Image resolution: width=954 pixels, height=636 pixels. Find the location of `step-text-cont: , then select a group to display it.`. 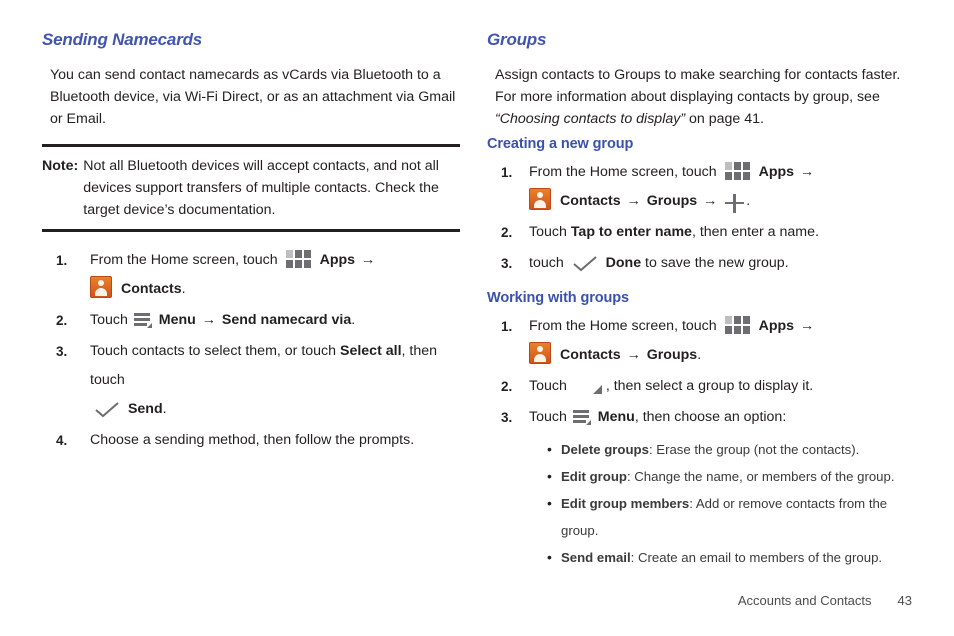

step-text-cont: , then select a group to display it. is located at coordinates (709, 386).